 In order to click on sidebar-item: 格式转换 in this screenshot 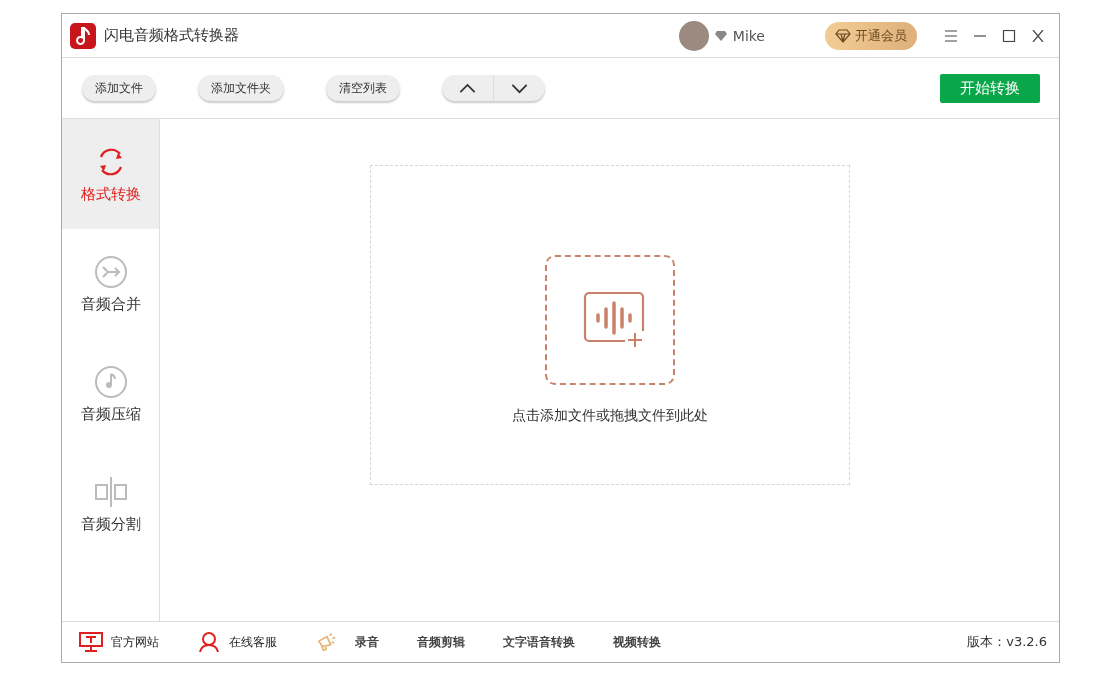, I will do `click(110, 174)`.